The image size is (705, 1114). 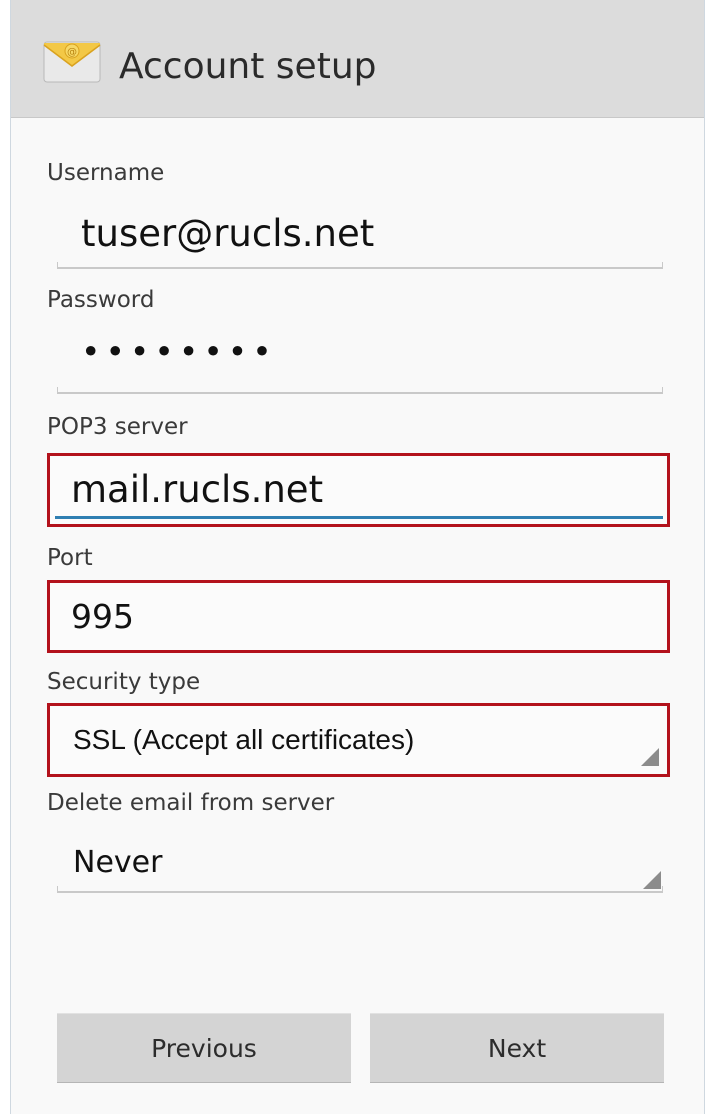 I want to click on port-field: 995, so click(x=102, y=616).